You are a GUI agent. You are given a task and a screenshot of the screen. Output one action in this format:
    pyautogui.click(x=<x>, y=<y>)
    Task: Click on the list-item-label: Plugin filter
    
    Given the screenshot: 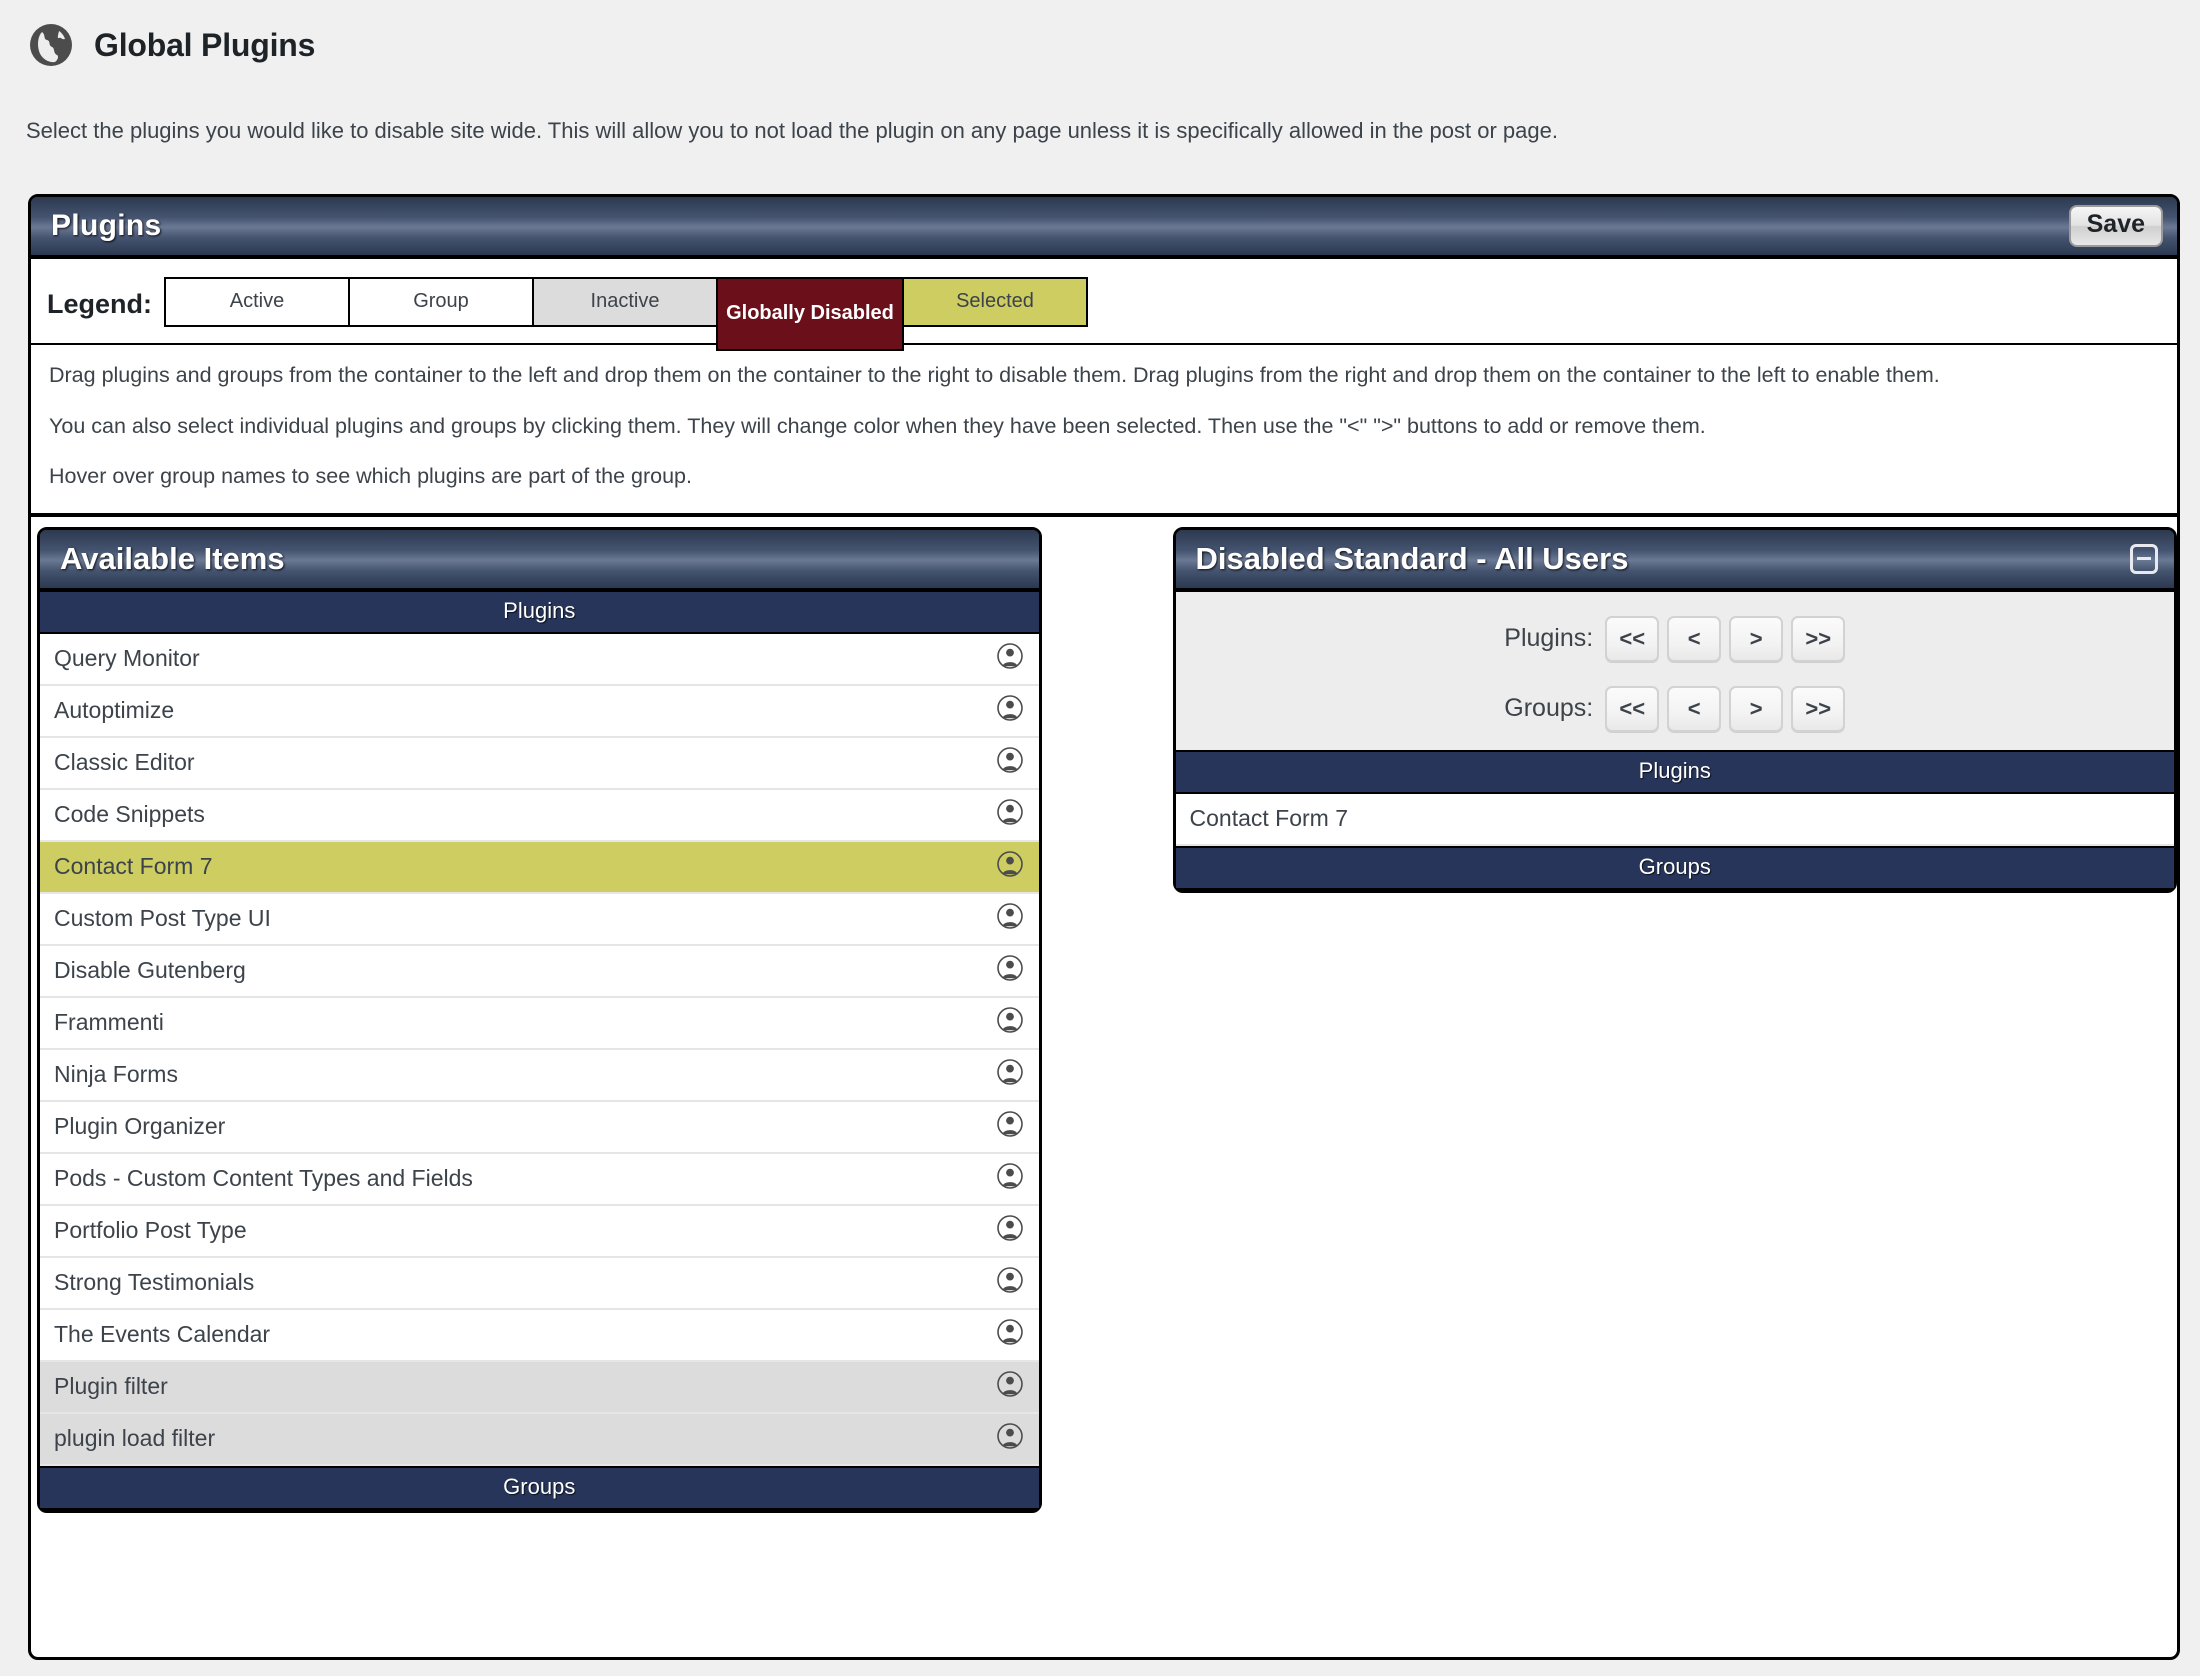 What is the action you would take?
    pyautogui.click(x=111, y=1386)
    